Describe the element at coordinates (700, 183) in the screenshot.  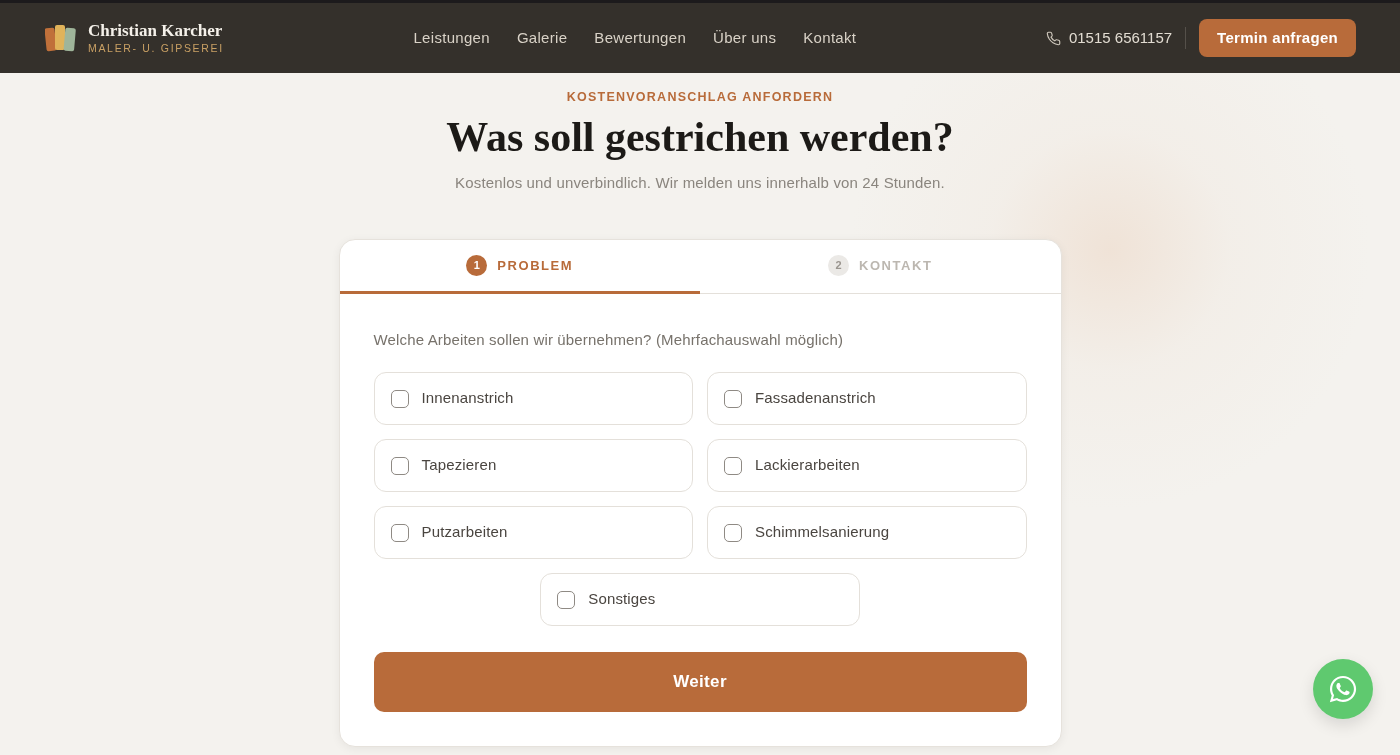
I see `page-subtitle: Kostenlos und unverbindlich. Wir melden uns innerhalb von 24 Stunden.` at that location.